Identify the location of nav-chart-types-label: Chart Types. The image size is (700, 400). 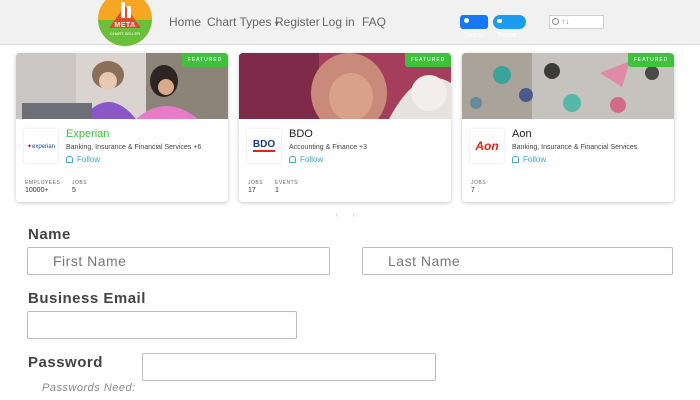
(239, 22).